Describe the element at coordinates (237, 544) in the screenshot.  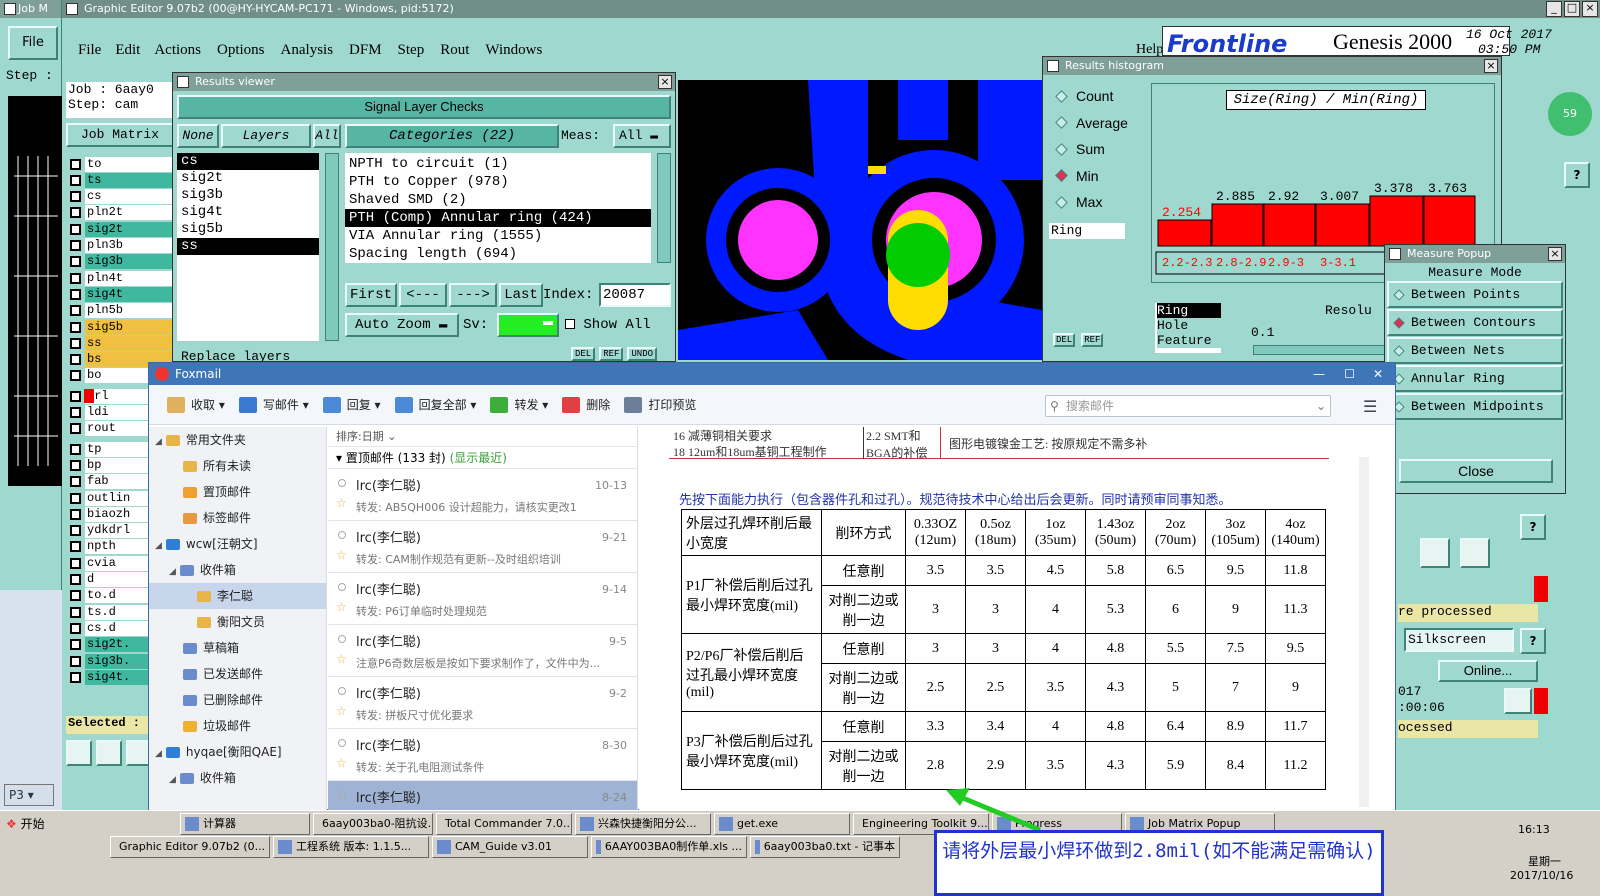
I see `folder-item: ◢ wcw[汪朝文]` at that location.